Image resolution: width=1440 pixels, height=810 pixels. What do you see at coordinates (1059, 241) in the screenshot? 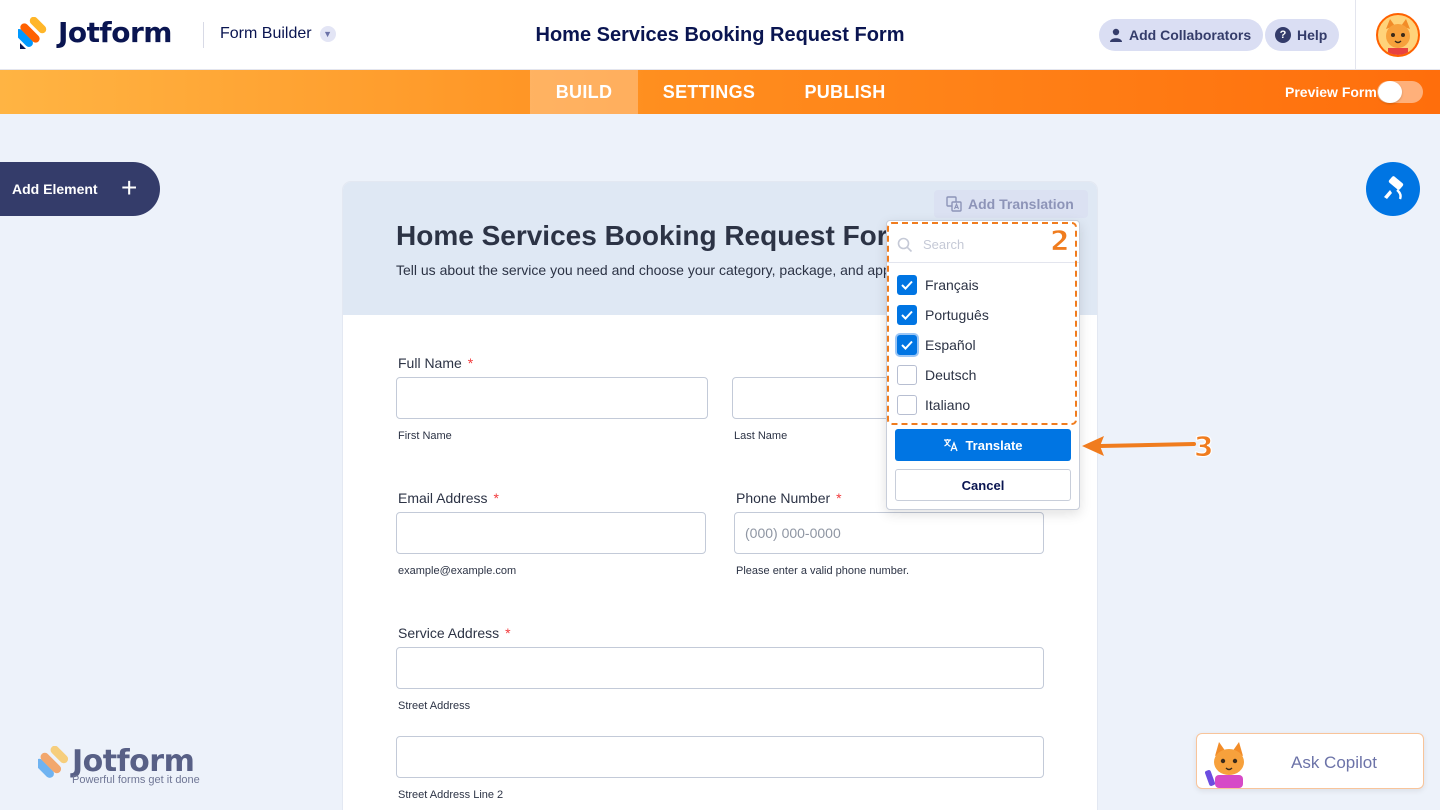
I see `annotation-step-2: 2` at bounding box center [1059, 241].